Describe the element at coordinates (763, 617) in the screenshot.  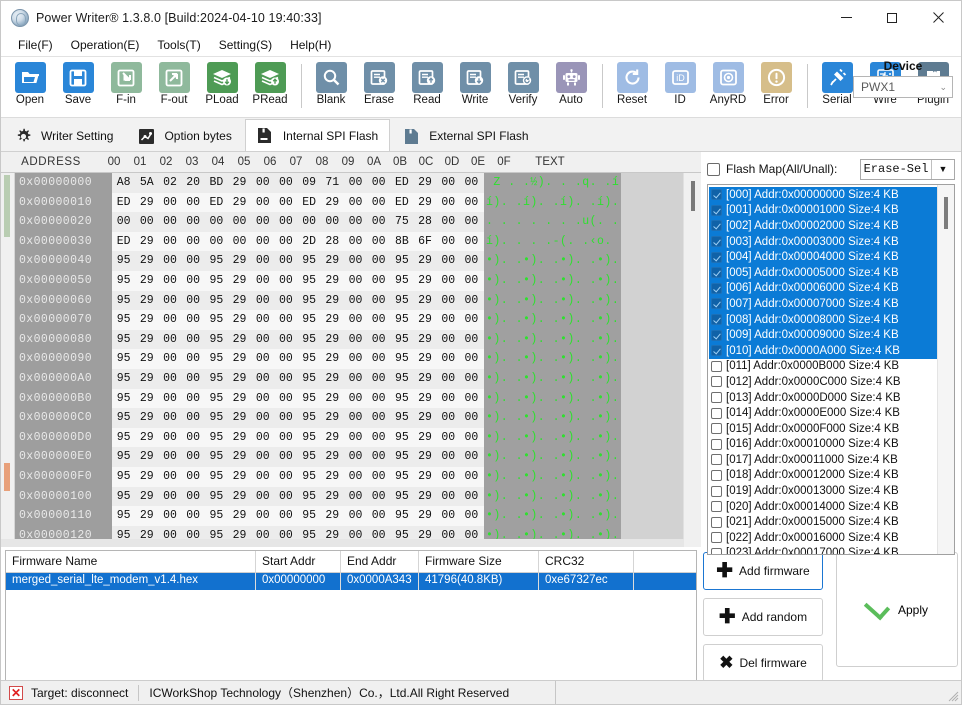
I see `add-random-button: ✚ Add random` at that location.